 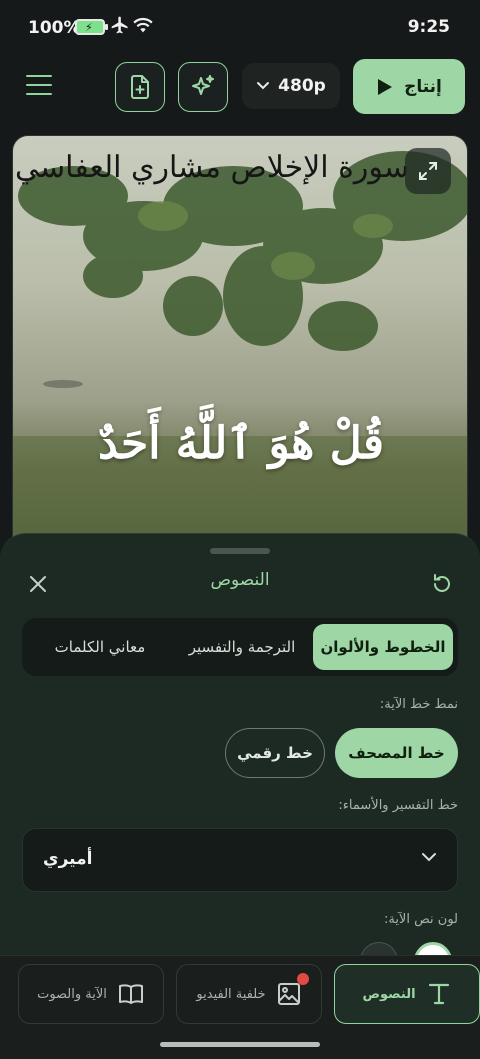 I want to click on tafsir-font-value: أميري, so click(x=68, y=859).